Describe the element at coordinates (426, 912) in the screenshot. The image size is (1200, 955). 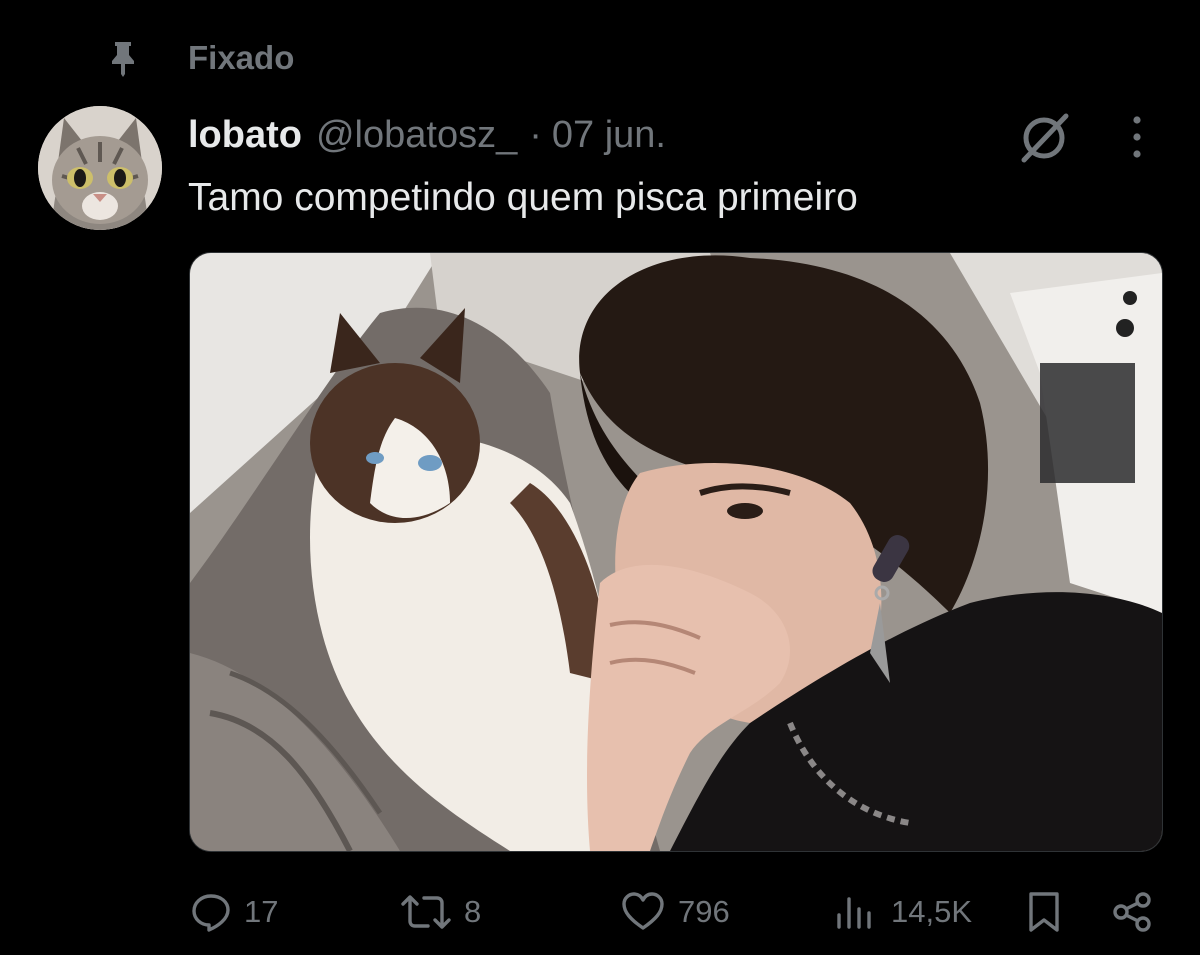
I see `repost-icon` at that location.